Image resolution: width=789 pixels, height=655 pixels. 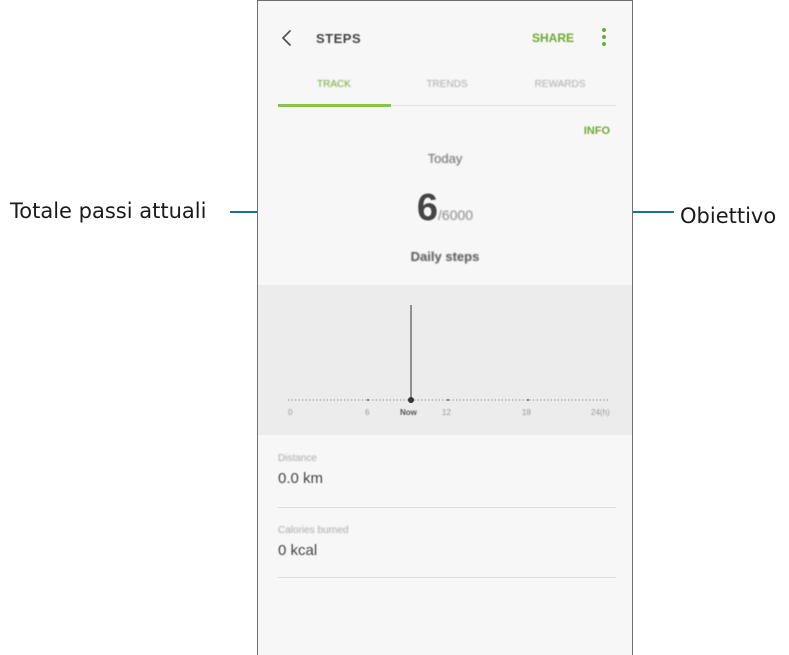 I want to click on tick-label-12: 12, so click(x=446, y=412).